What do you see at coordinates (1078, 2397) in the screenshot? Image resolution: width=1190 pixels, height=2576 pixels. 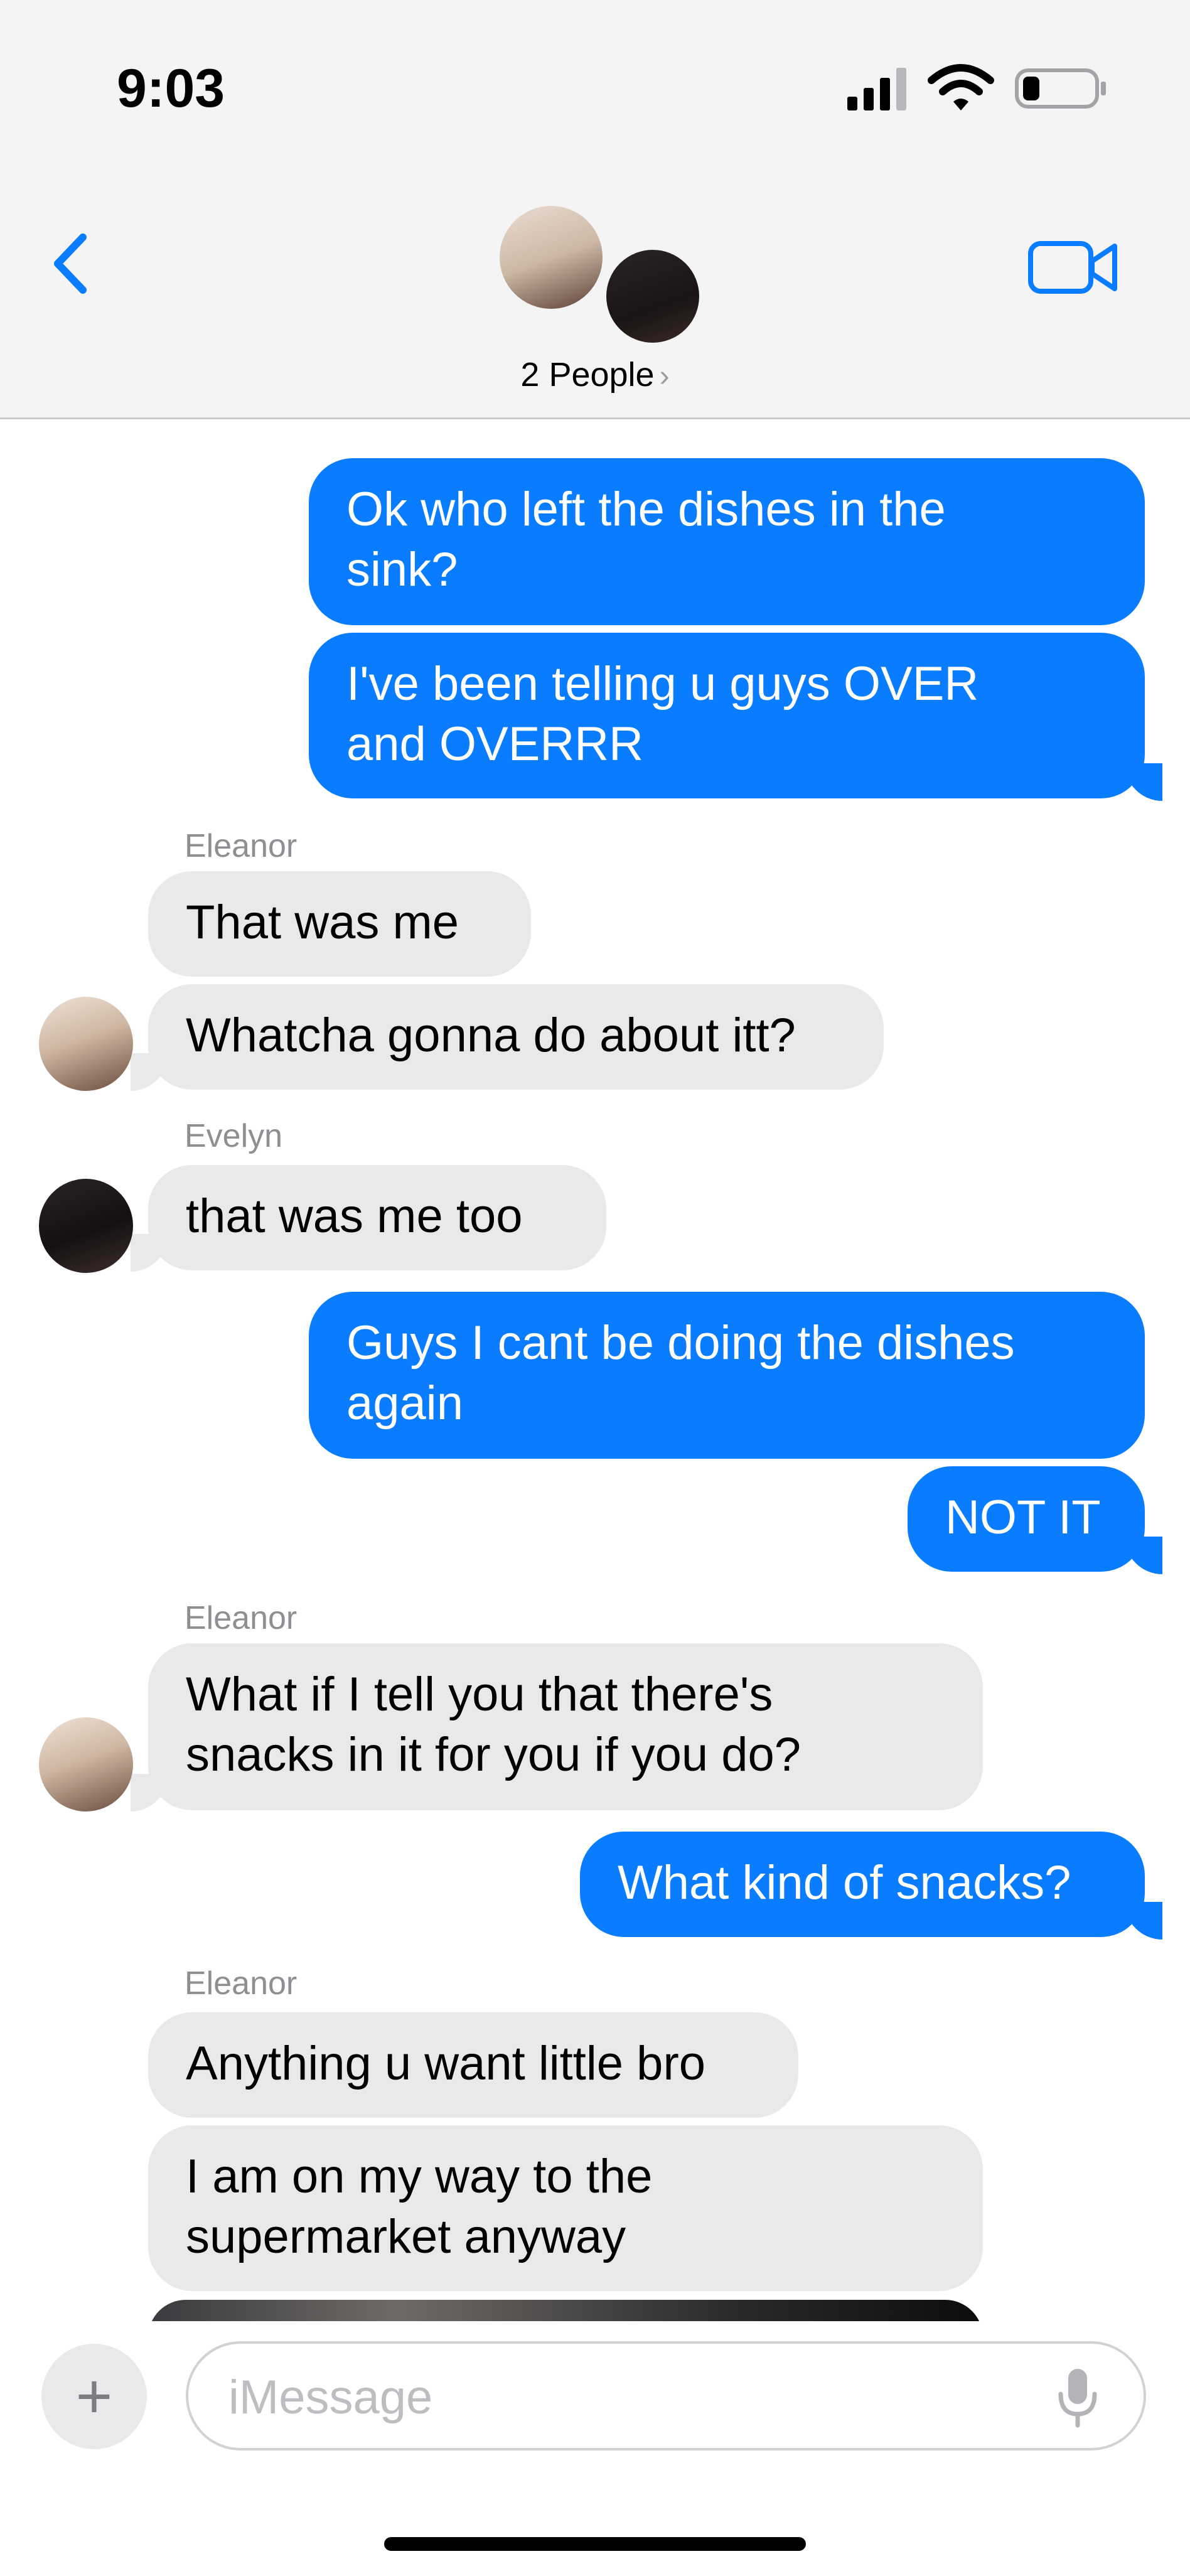 I see `microphone-icon` at bounding box center [1078, 2397].